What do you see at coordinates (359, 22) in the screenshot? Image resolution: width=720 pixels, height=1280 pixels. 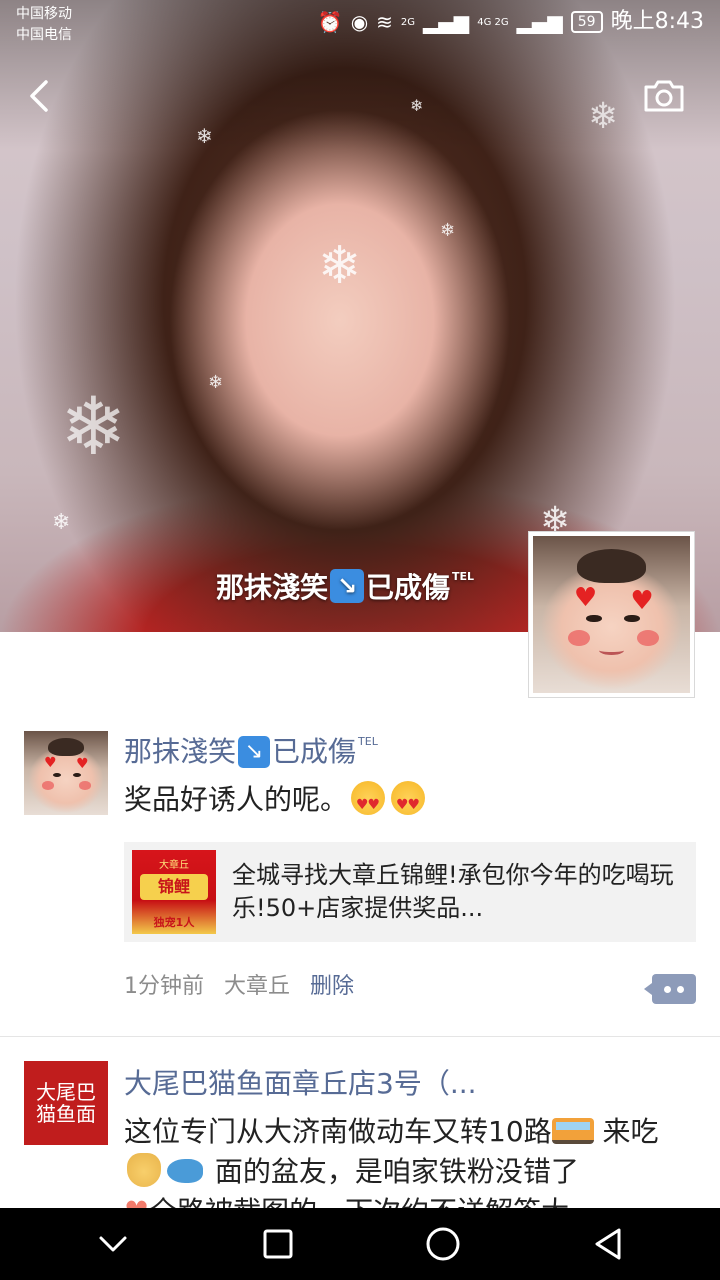 I see `eye-icon: ◉` at bounding box center [359, 22].